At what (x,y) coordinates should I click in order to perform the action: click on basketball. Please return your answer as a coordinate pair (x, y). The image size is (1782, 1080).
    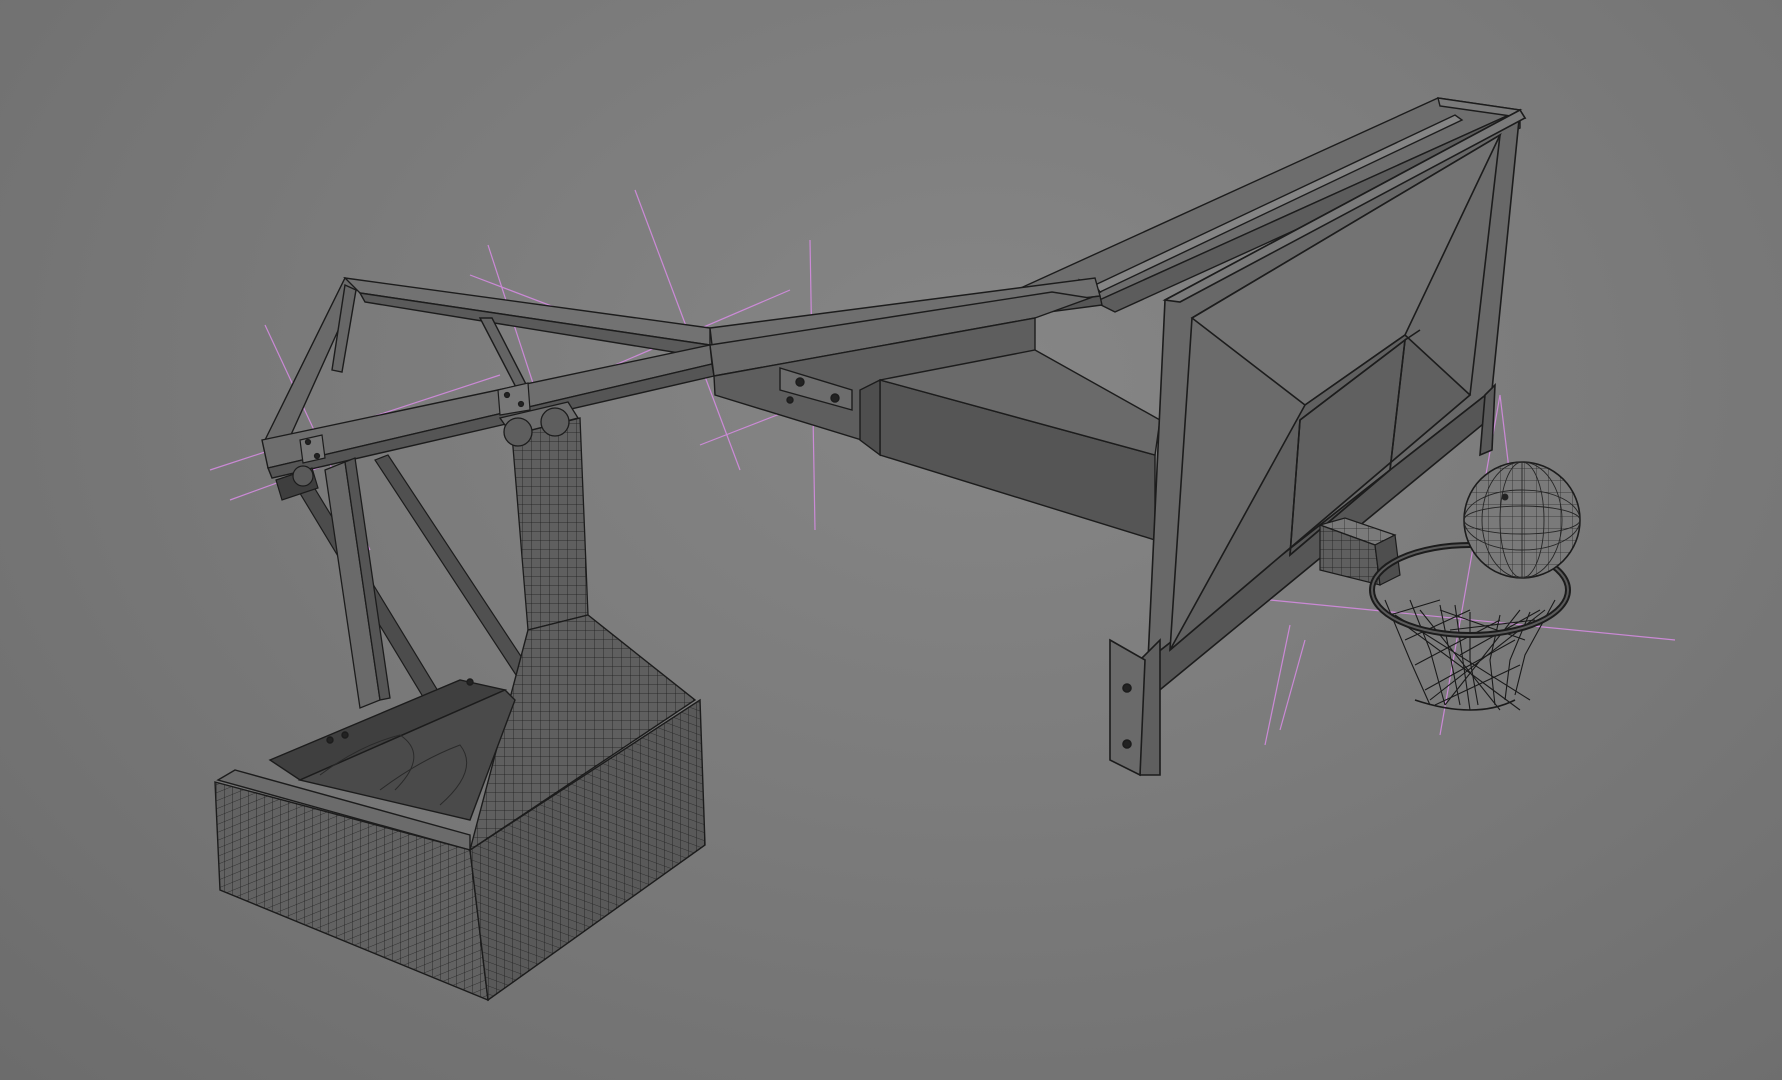
    Looking at the image, I should click on (1522, 520).